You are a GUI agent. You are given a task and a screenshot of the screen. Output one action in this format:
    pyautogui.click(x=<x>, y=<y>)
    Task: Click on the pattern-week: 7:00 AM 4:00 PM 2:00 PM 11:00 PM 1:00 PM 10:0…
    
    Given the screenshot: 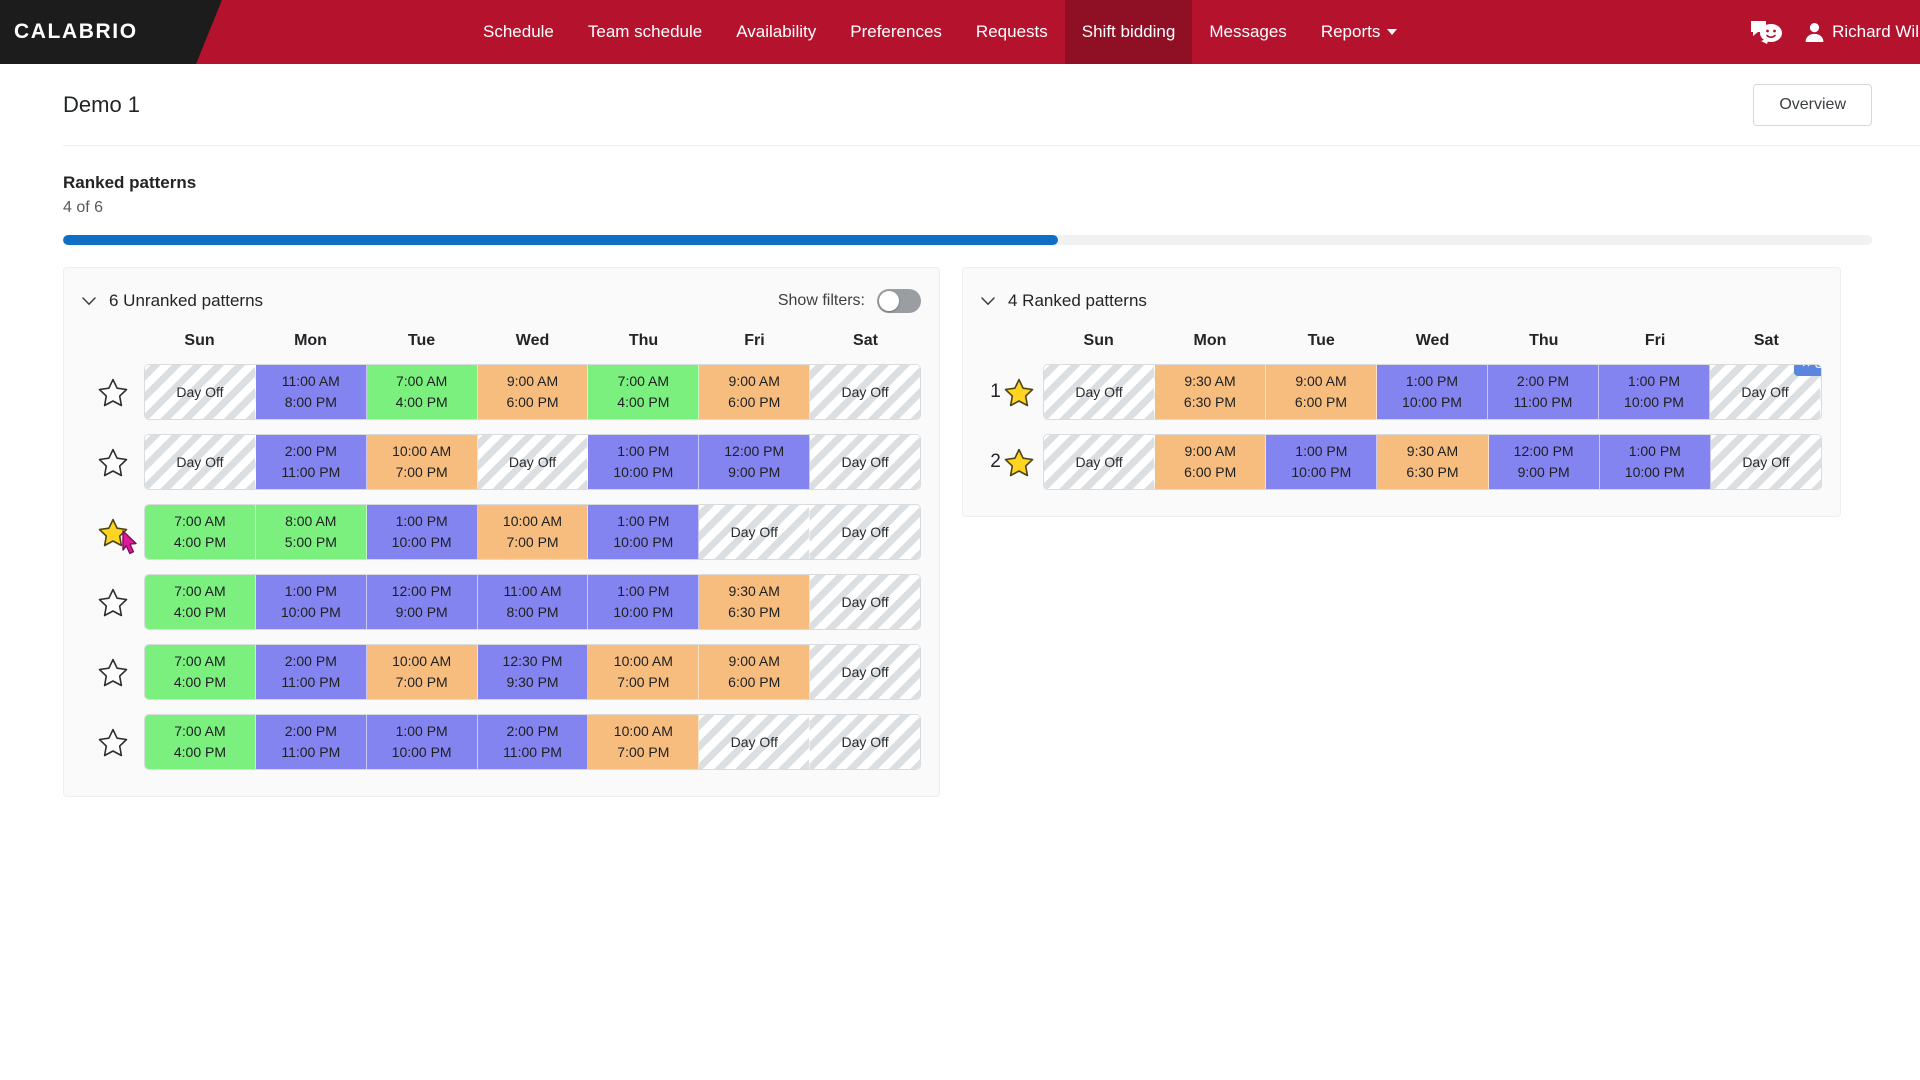 What is the action you would take?
    pyautogui.click(x=532, y=742)
    